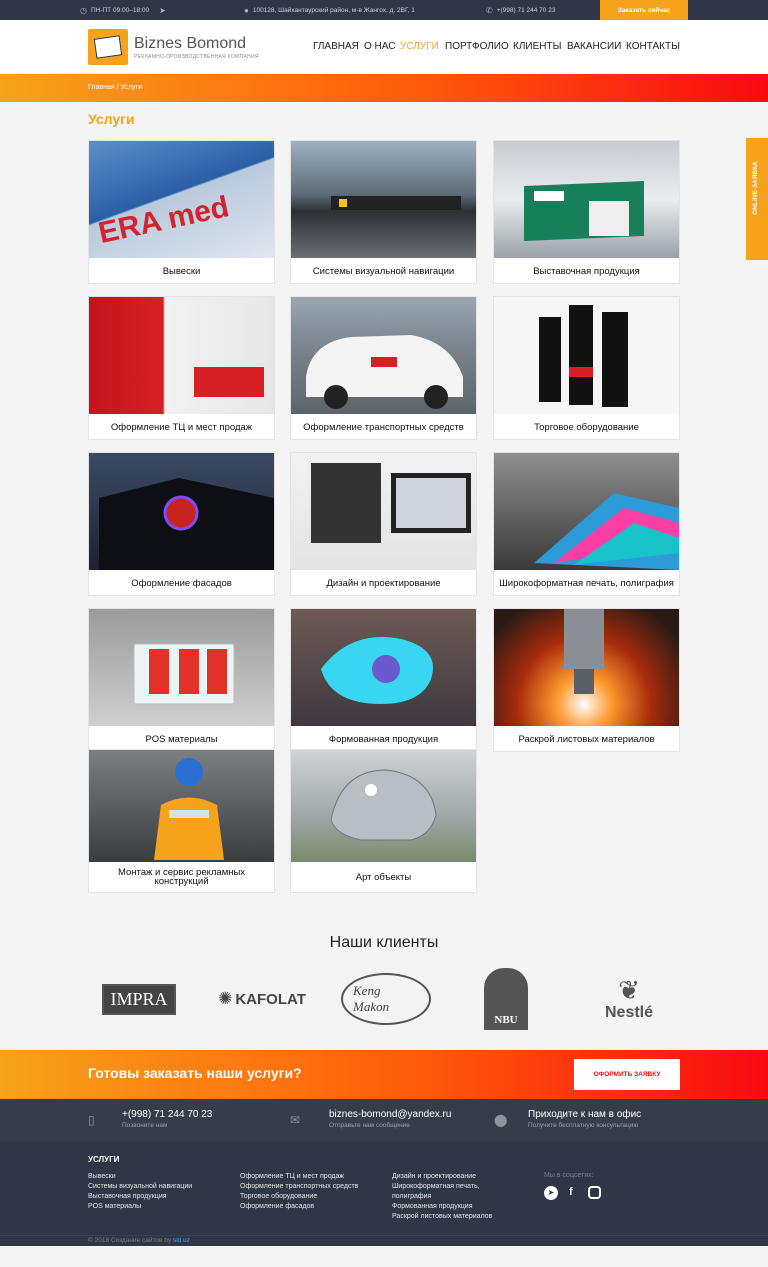 The height and width of the screenshot is (1267, 768). What do you see at coordinates (196, 57) in the screenshot?
I see `brand-tagline: РЕКЛАМНО-ПРОИЗВОДСТВЕННАЯ КОМПАНИЯ` at bounding box center [196, 57].